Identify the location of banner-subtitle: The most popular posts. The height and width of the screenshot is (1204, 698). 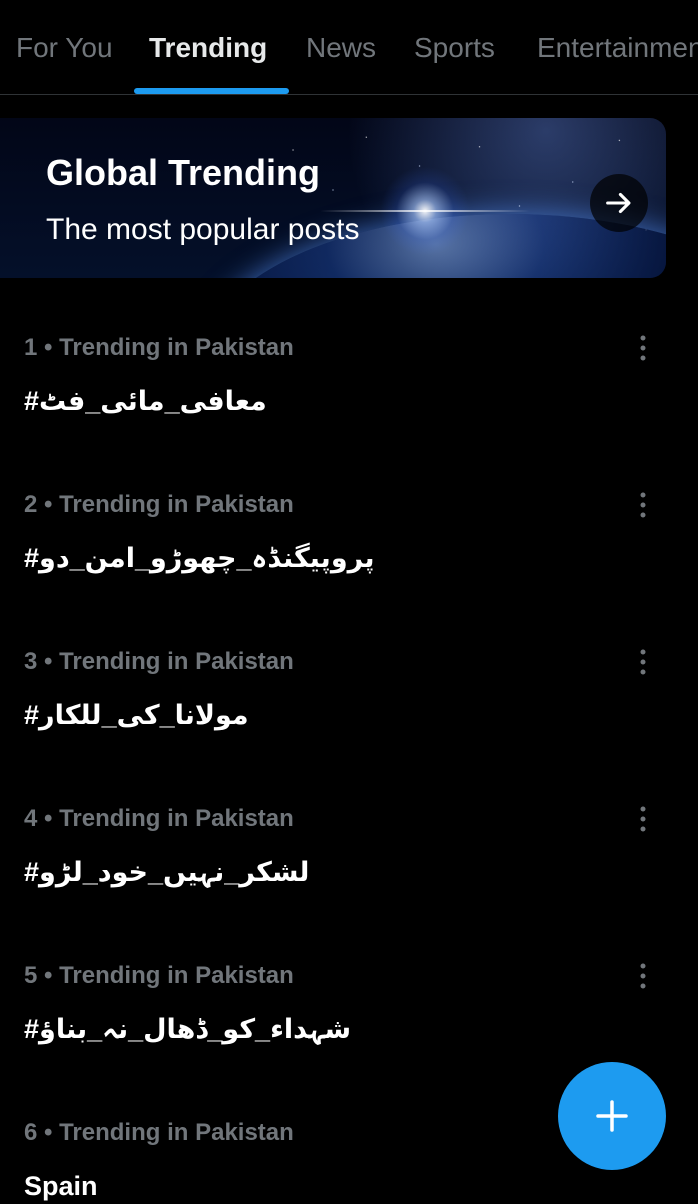
(203, 229).